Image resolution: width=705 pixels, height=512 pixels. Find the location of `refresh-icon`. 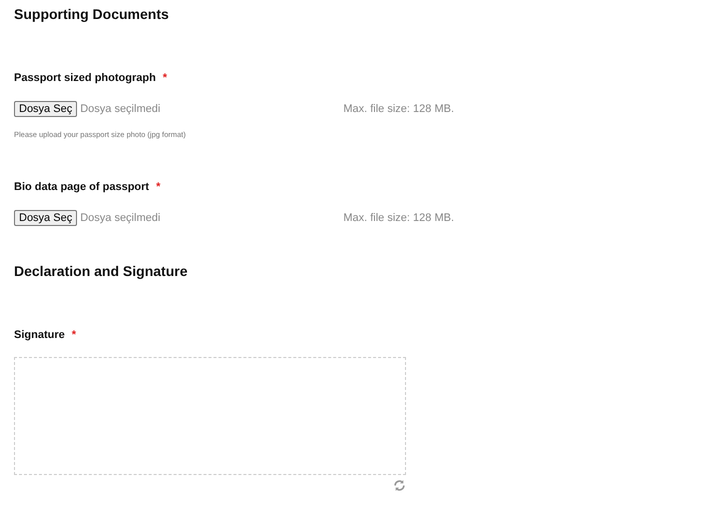

refresh-icon is located at coordinates (399, 485).